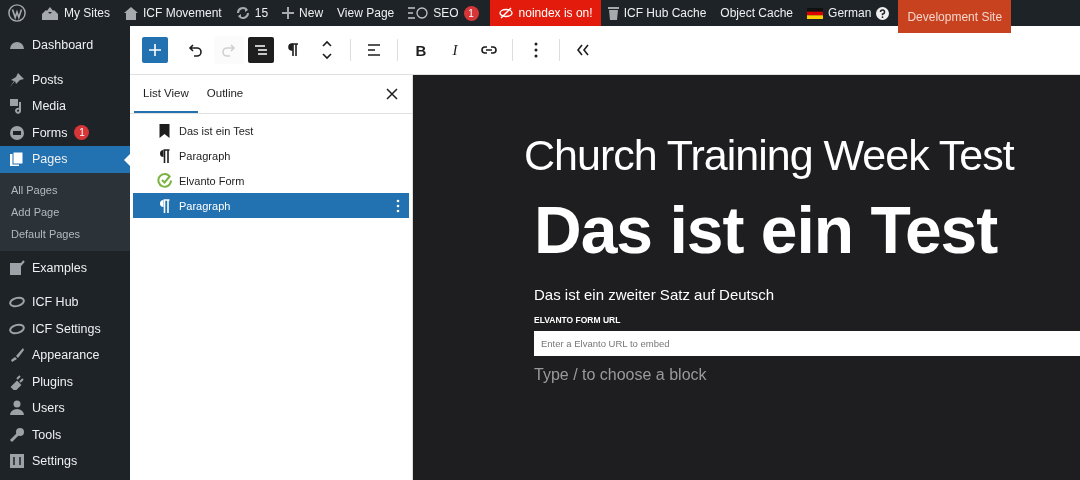  I want to click on block-placeholder: Type / to choose a block, so click(807, 375).